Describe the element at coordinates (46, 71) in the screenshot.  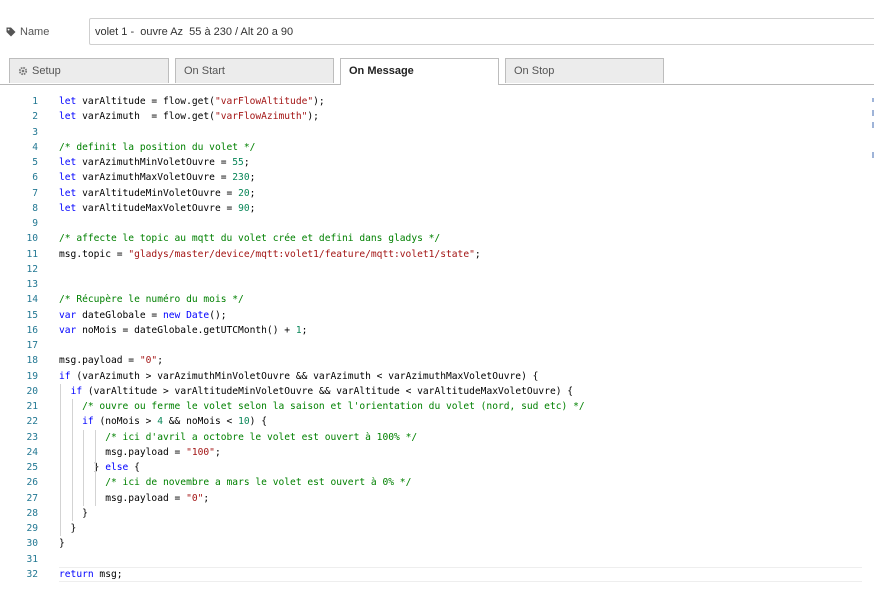
I see `tab-label: Setup` at that location.